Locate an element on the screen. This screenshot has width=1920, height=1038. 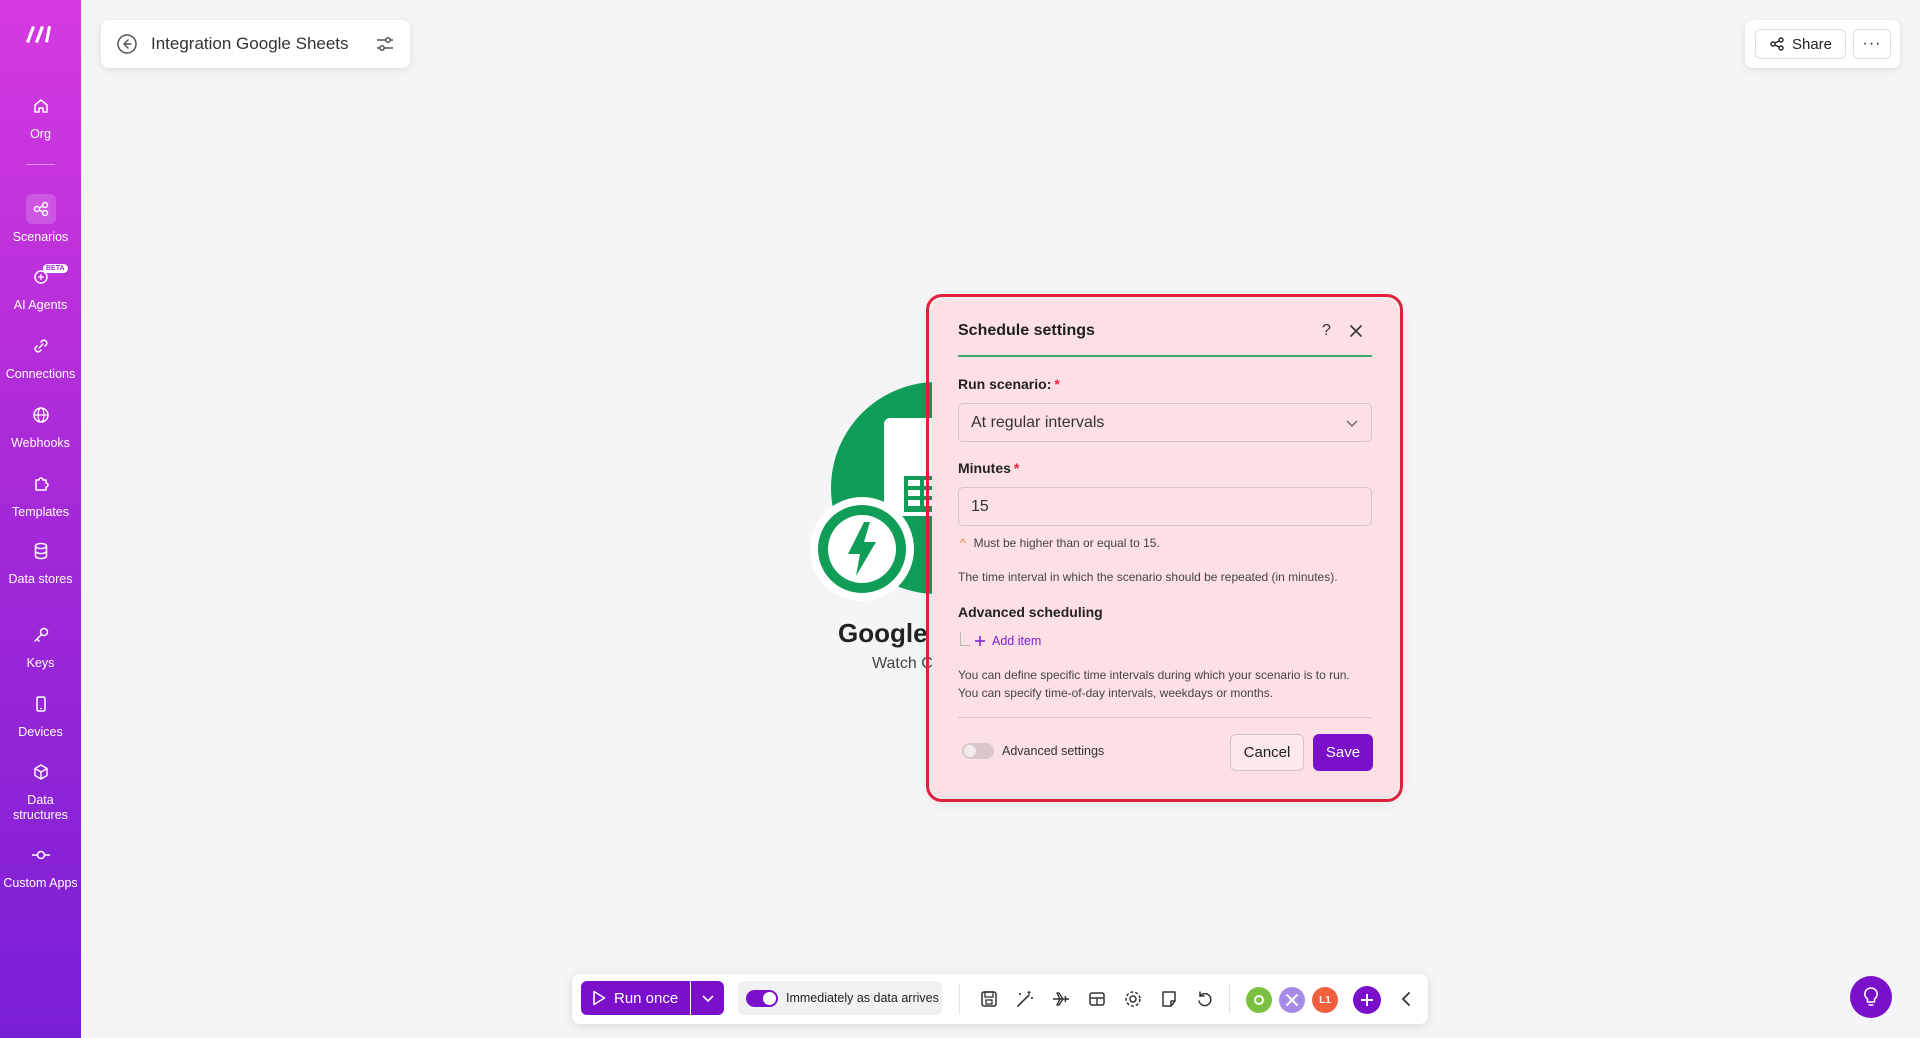
key-icon is located at coordinates (41, 635).